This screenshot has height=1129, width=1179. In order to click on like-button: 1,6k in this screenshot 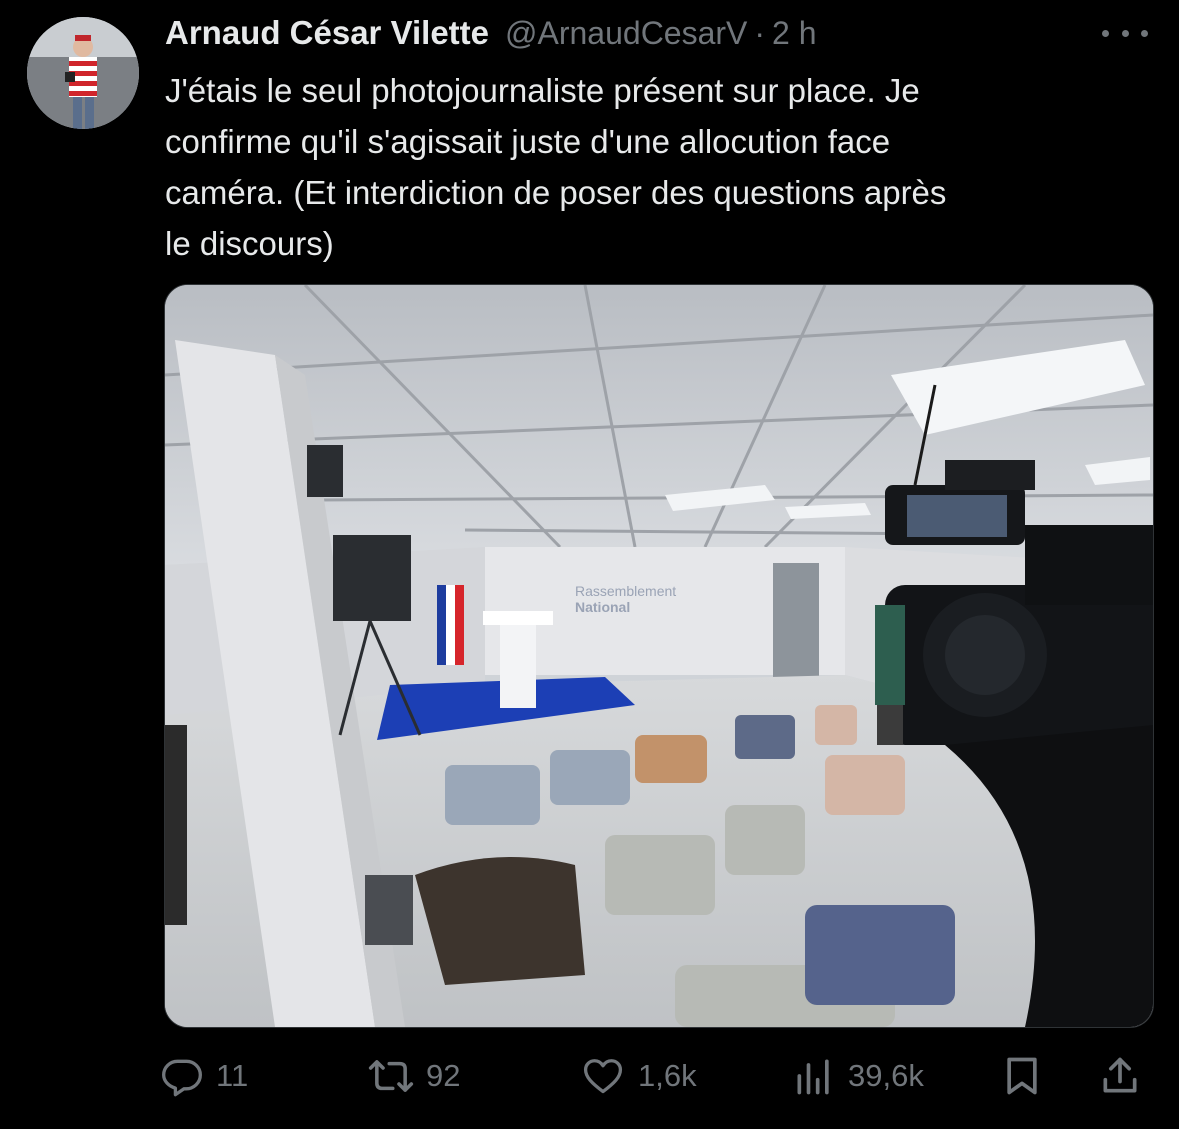, I will do `click(638, 1076)`.